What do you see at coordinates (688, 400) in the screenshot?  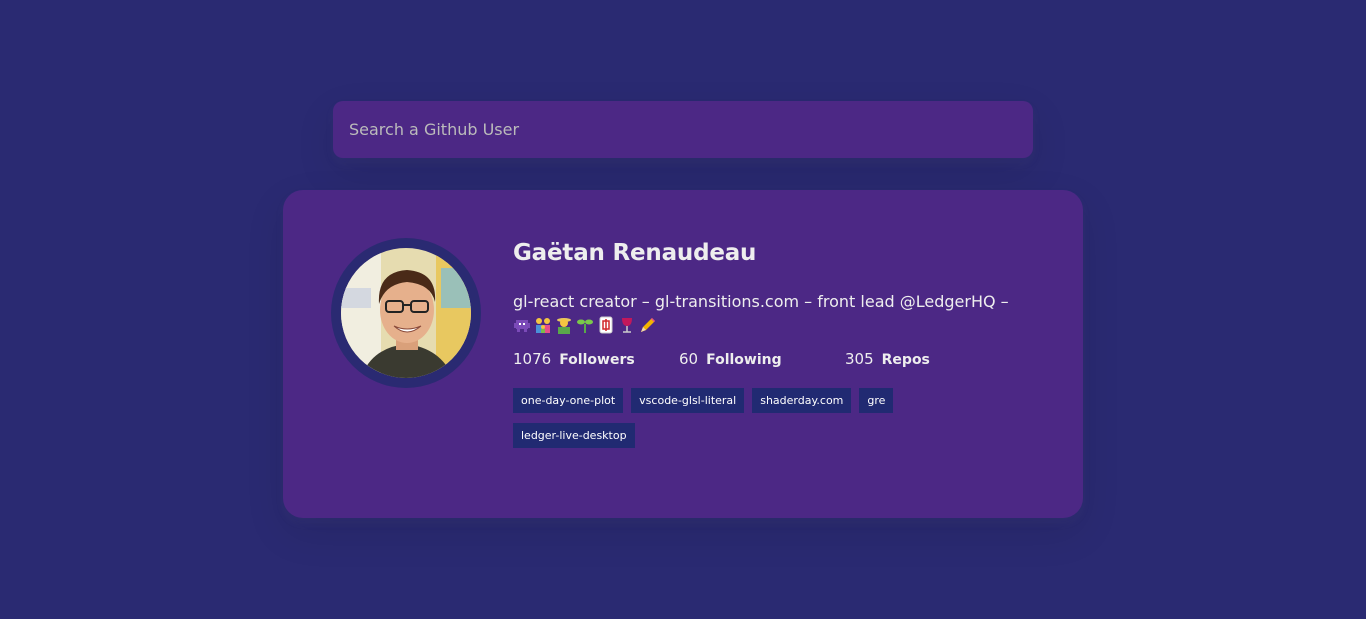 I see `repo-link: vscode-glsl-literal` at bounding box center [688, 400].